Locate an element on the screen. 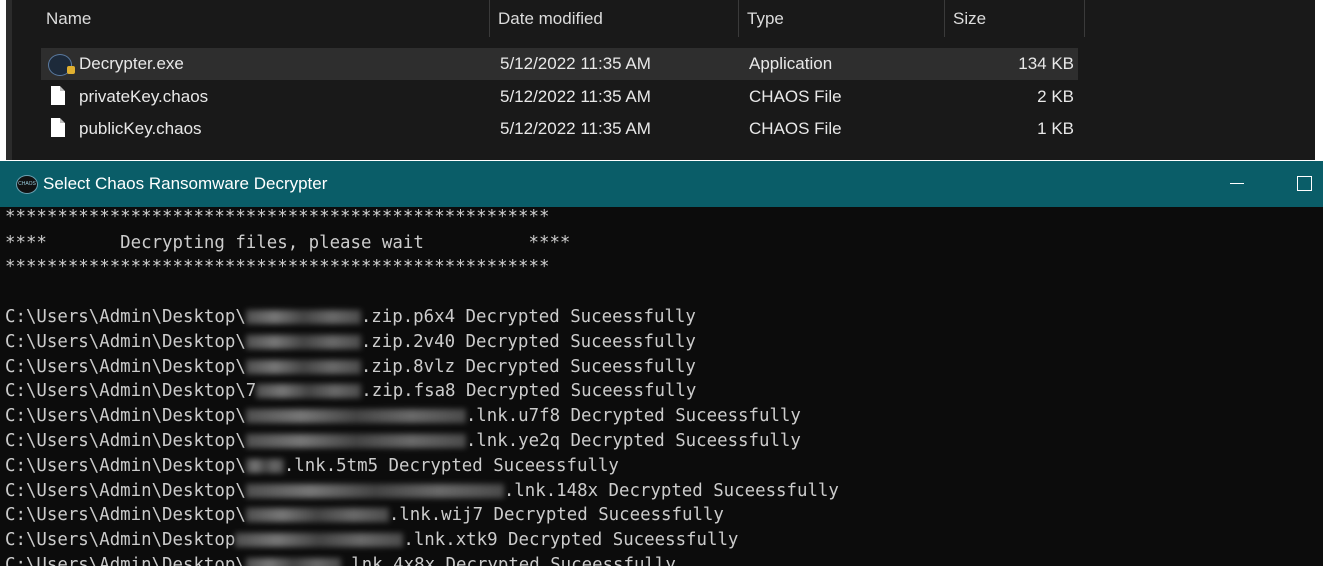 The image size is (1323, 566). log-result: .lnk.ye2q Decrypted Suceessfully is located at coordinates (633, 441).